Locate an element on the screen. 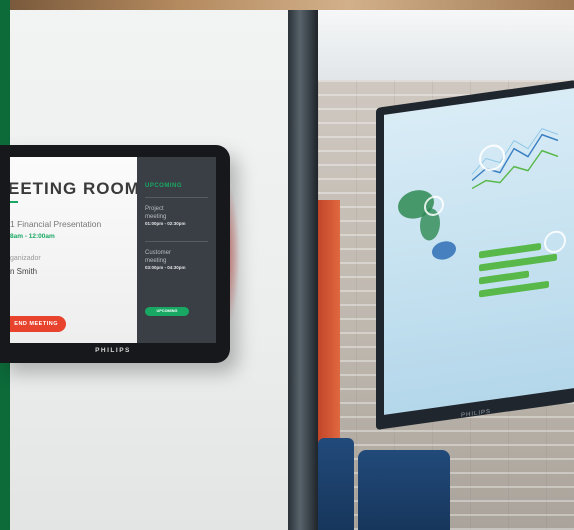 Image resolution: width=574 pixels, height=530 pixels. upcoming-item-title: Project is located at coordinates (154, 209).